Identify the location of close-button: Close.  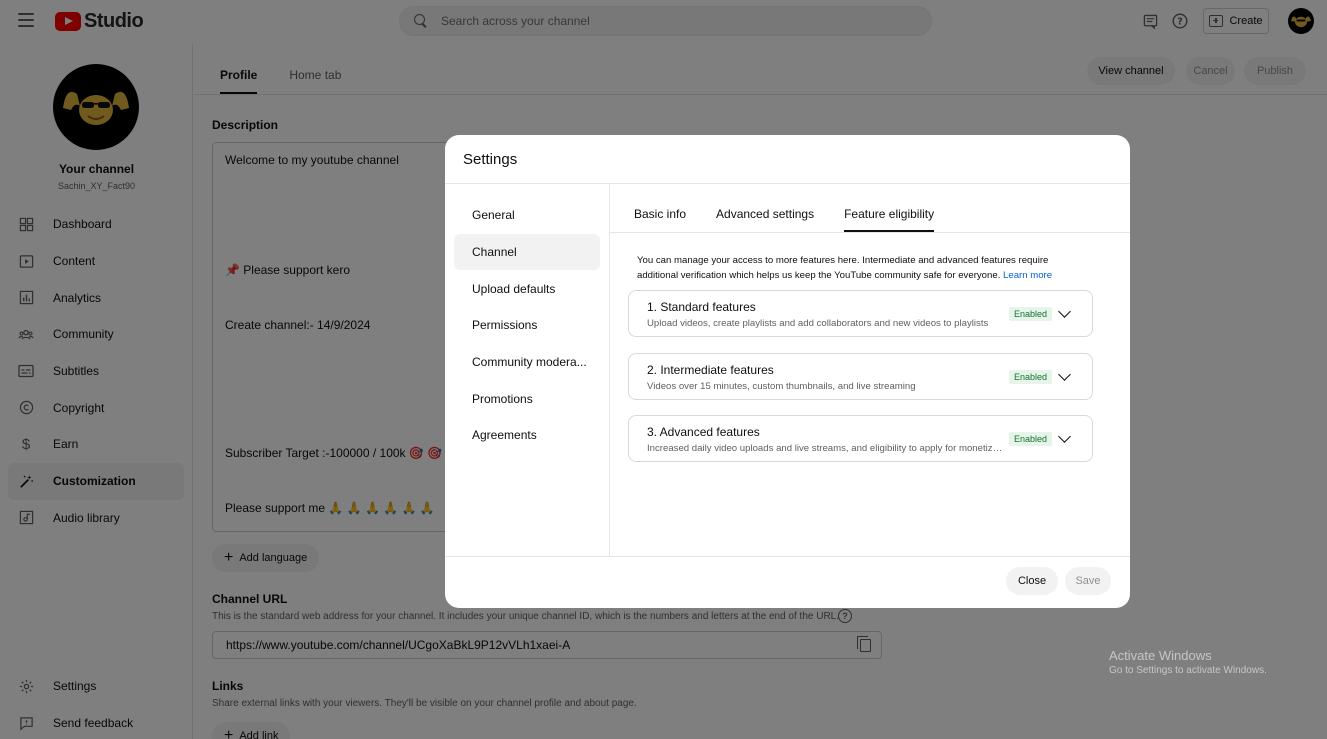
(1032, 581).